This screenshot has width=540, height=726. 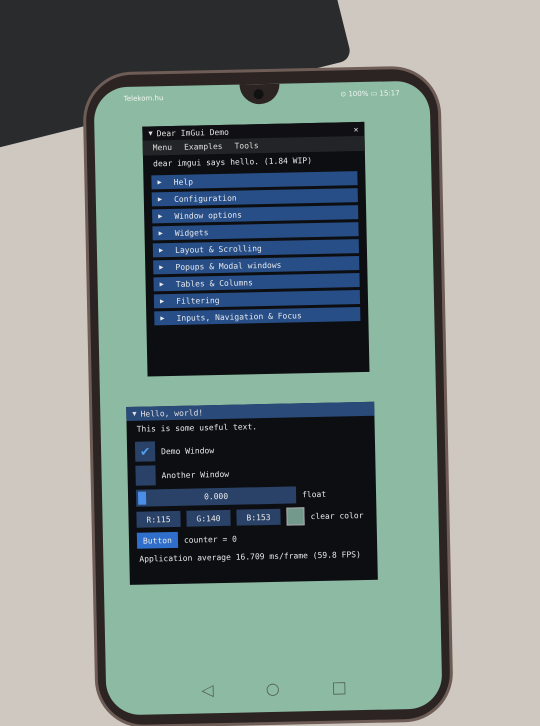 What do you see at coordinates (198, 300) in the screenshot?
I see `header-label: Filtering` at bounding box center [198, 300].